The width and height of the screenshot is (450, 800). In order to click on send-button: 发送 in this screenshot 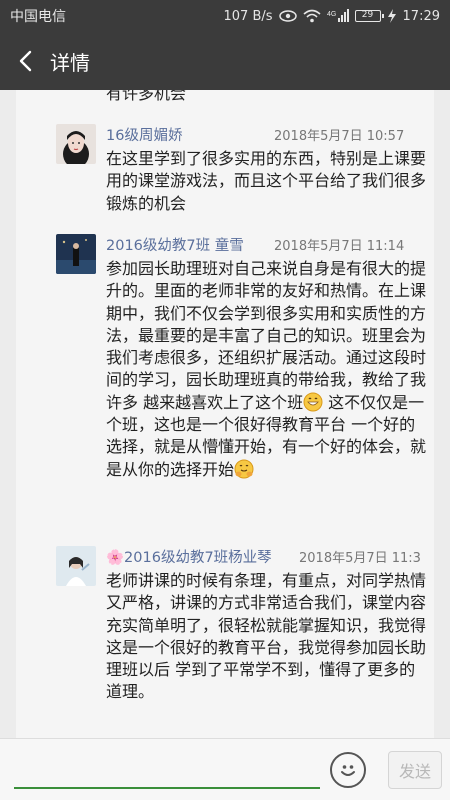, I will do `click(415, 770)`.